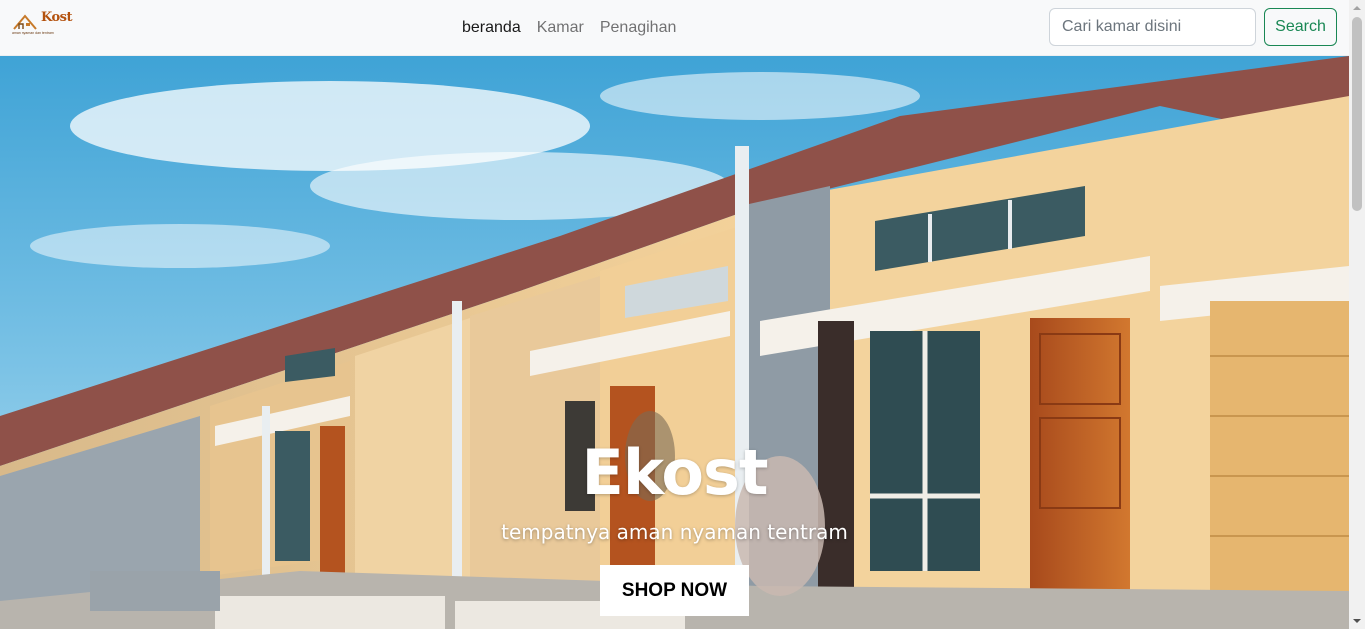 Image resolution: width=1365 pixels, height=629 pixels. I want to click on nav-link-beranda: beranda, so click(491, 28).